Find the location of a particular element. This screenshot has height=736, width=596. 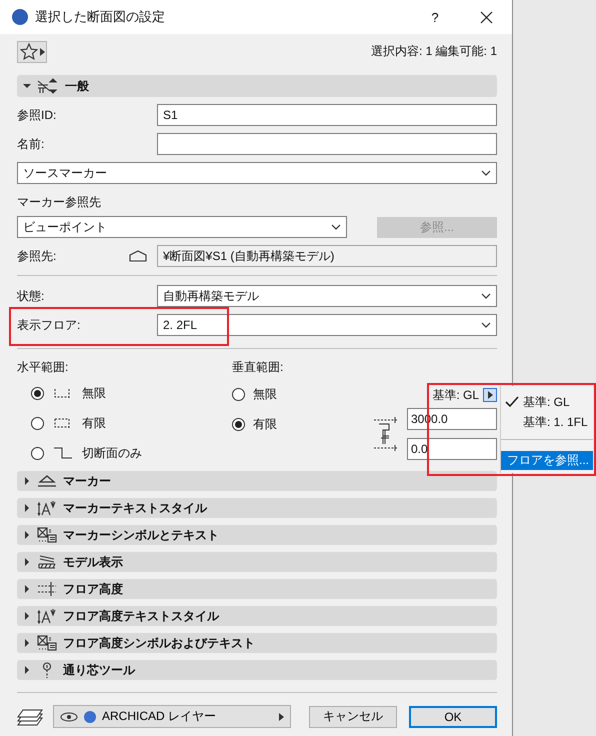

section-header: フロア高度テキストスタイル is located at coordinates (257, 616).